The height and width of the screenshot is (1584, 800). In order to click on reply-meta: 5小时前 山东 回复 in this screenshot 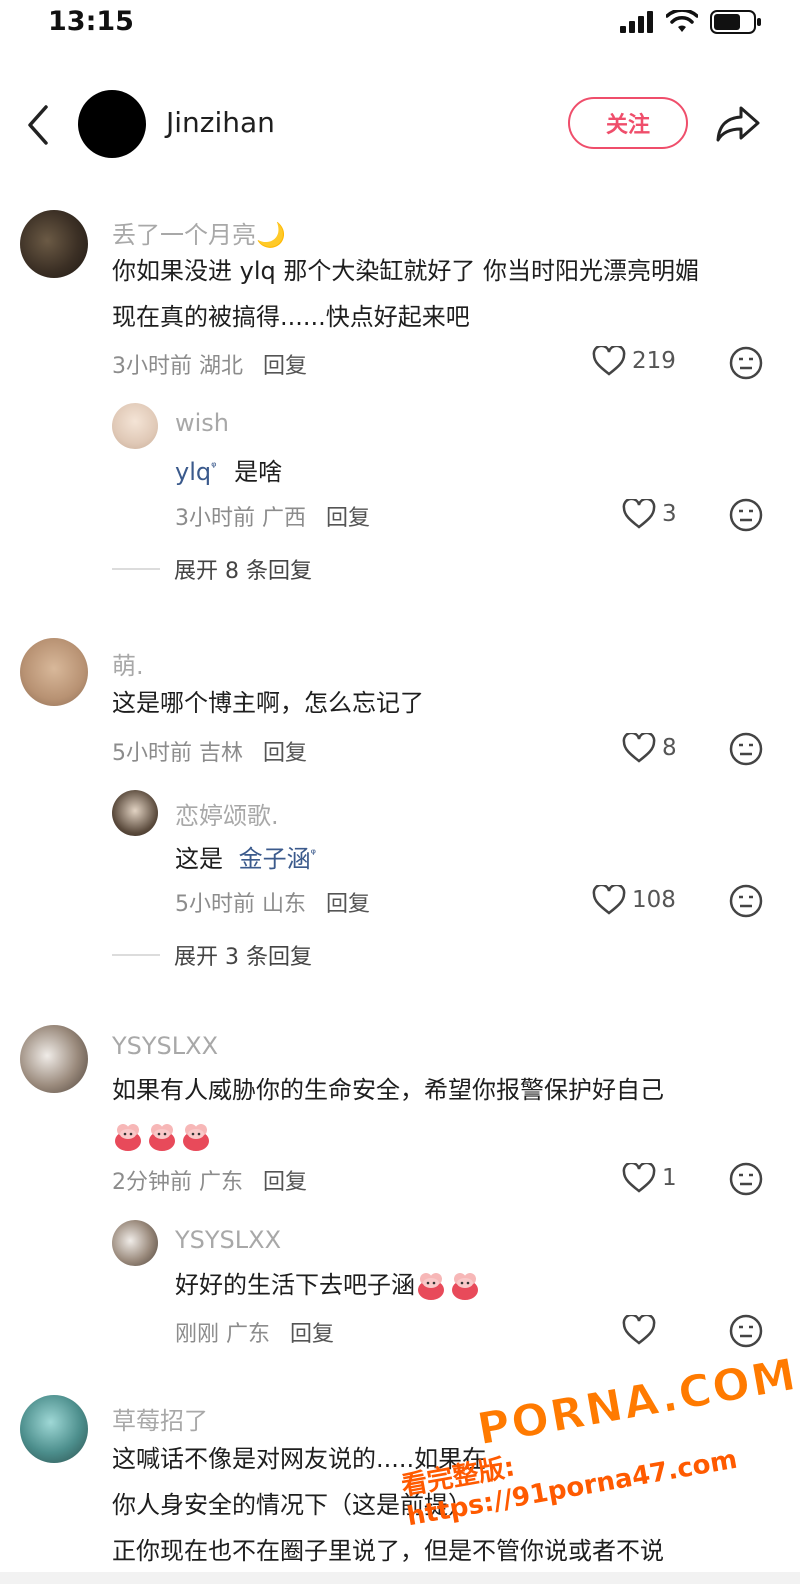, I will do `click(273, 904)`.